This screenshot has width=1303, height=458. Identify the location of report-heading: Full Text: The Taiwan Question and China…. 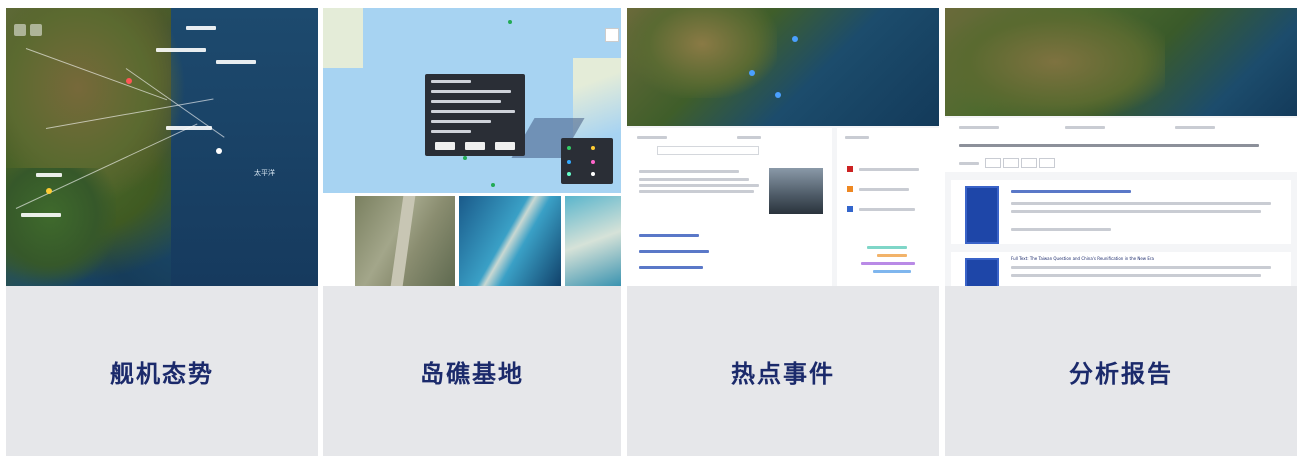
(1151, 258).